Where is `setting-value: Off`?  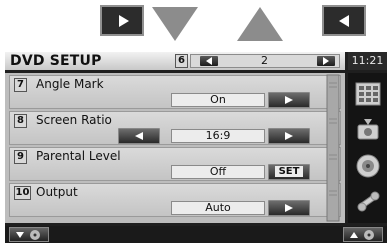 setting-value: Off is located at coordinates (218, 172).